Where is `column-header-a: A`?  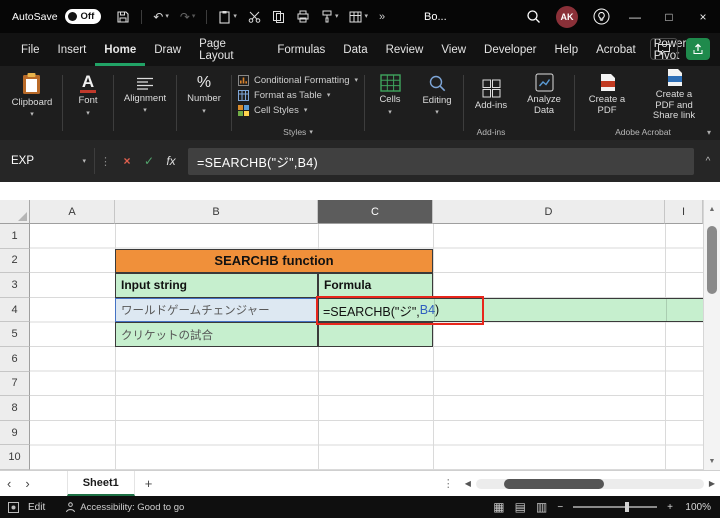
column-header-a: A is located at coordinates (72, 212).